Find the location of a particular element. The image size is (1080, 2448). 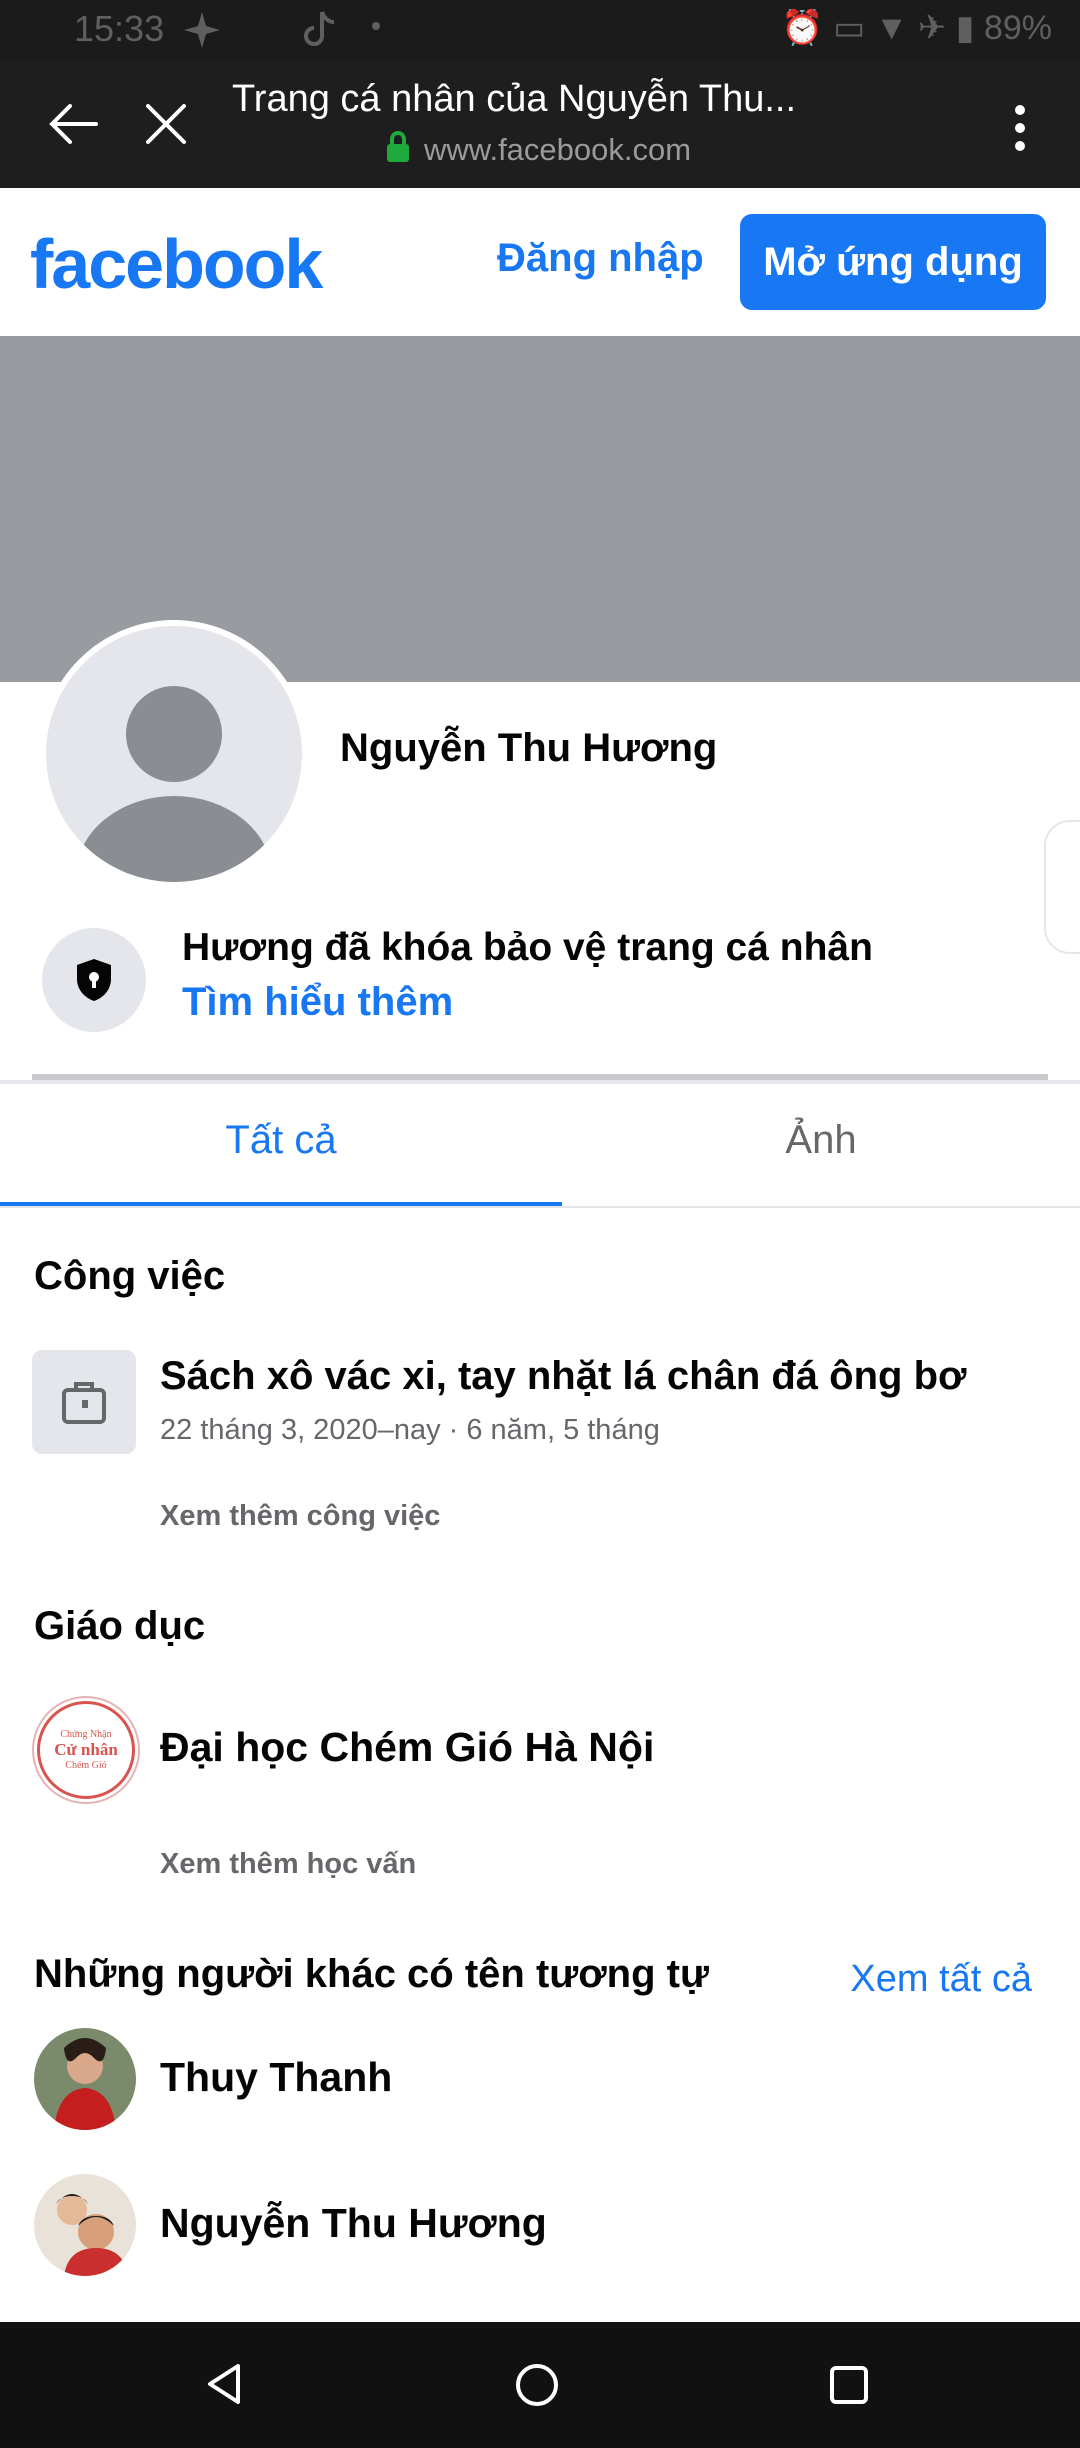

nav-home-icon is located at coordinates (537, 2385).